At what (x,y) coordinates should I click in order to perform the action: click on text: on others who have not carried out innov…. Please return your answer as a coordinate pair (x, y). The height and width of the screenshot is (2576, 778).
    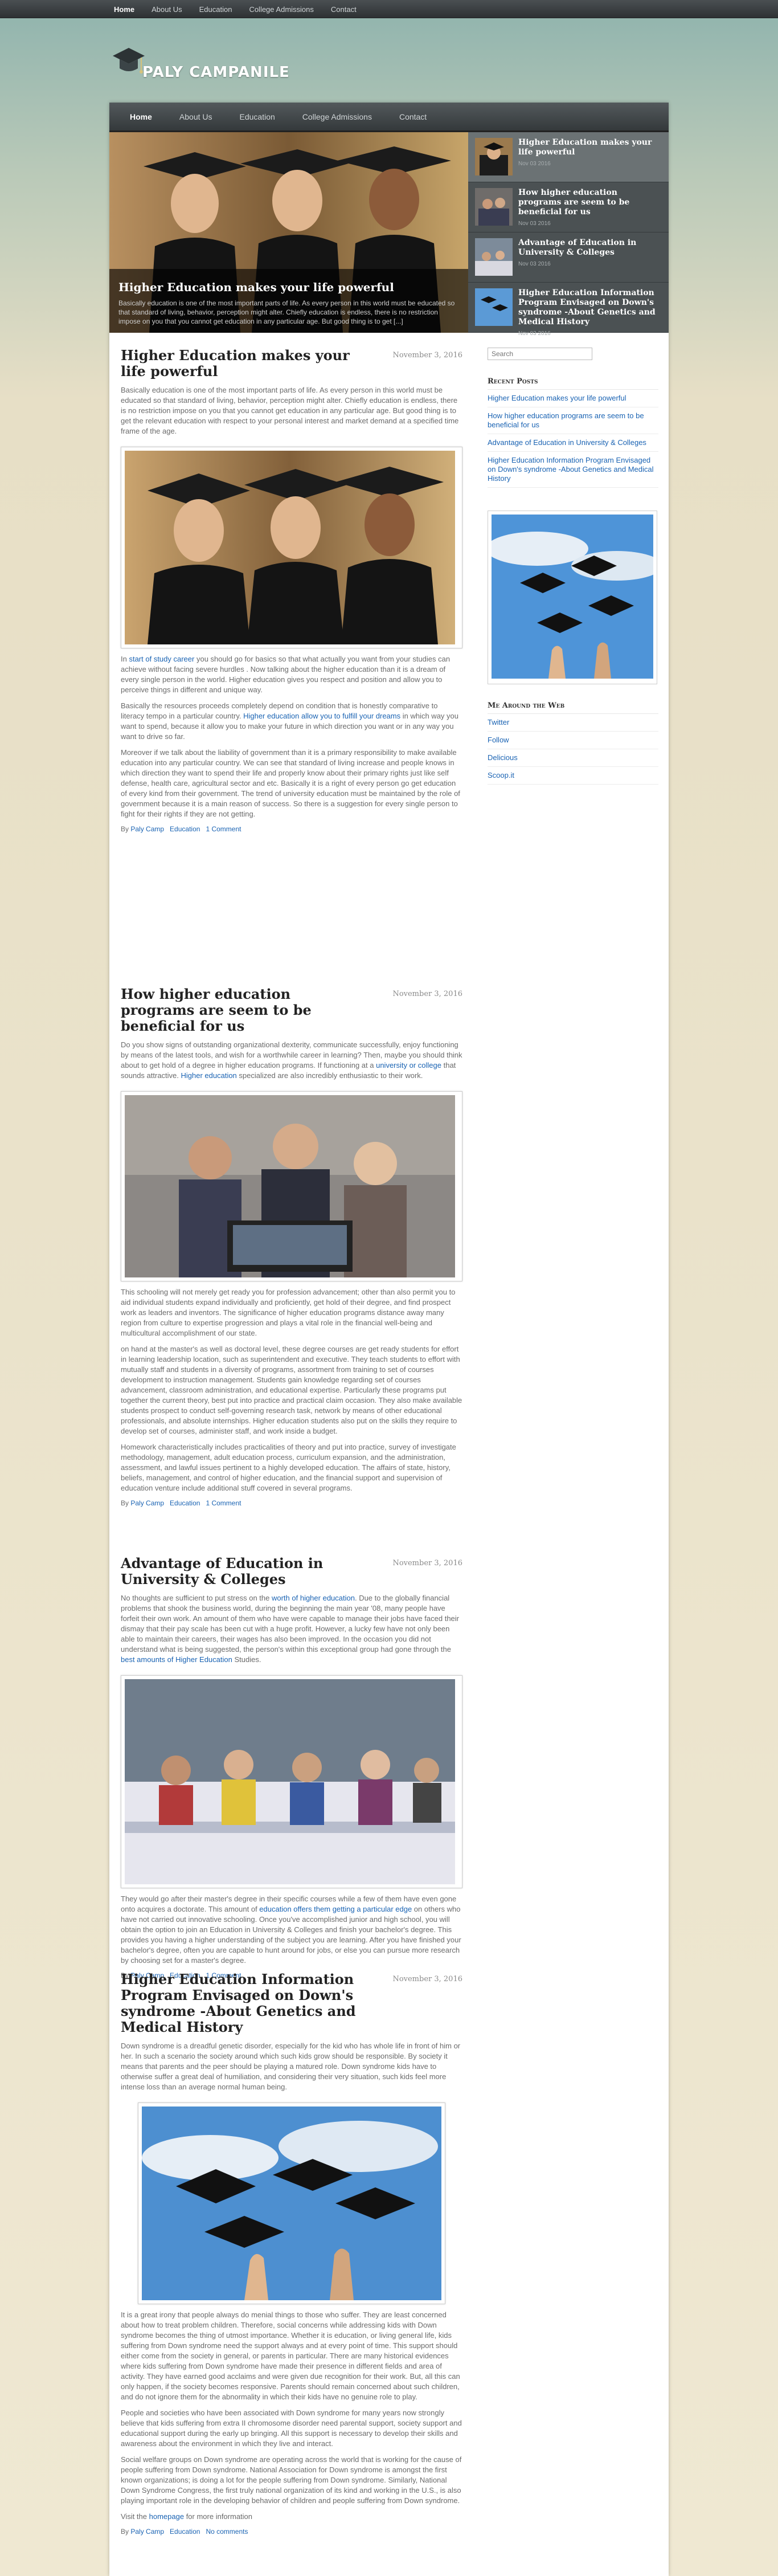
    Looking at the image, I should click on (291, 1935).